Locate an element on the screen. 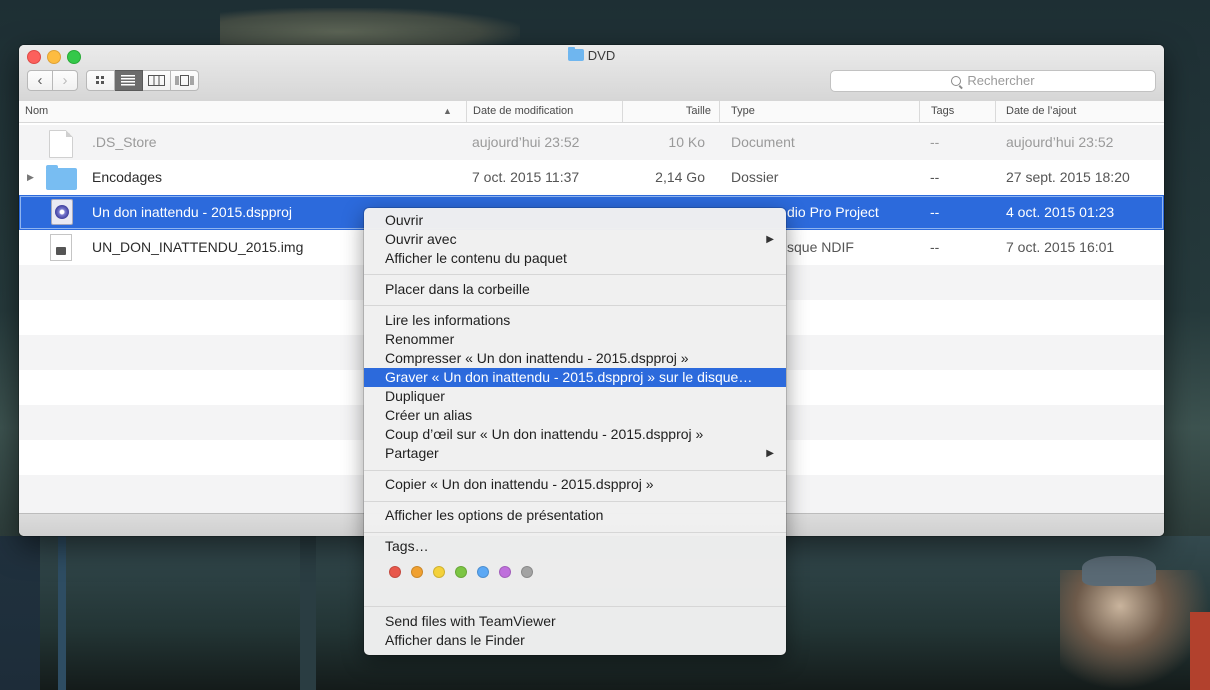  column-header-modified: Date de modification is located at coordinates (544, 111).